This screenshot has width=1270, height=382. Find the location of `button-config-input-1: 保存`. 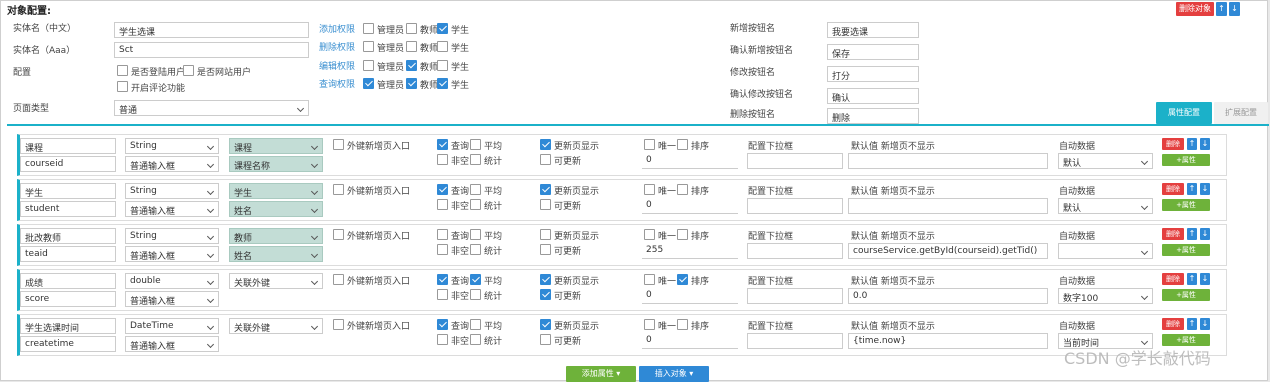

button-config-input-1: 保存 is located at coordinates (873, 52).